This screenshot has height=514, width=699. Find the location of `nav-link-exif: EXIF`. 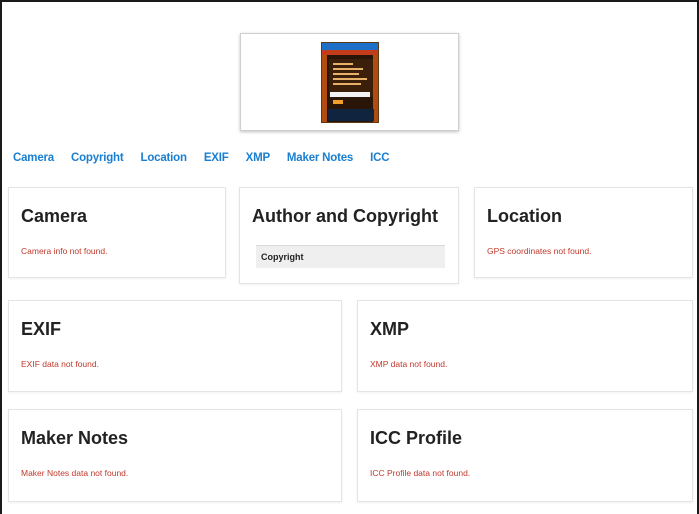

nav-link-exif: EXIF is located at coordinates (216, 158).